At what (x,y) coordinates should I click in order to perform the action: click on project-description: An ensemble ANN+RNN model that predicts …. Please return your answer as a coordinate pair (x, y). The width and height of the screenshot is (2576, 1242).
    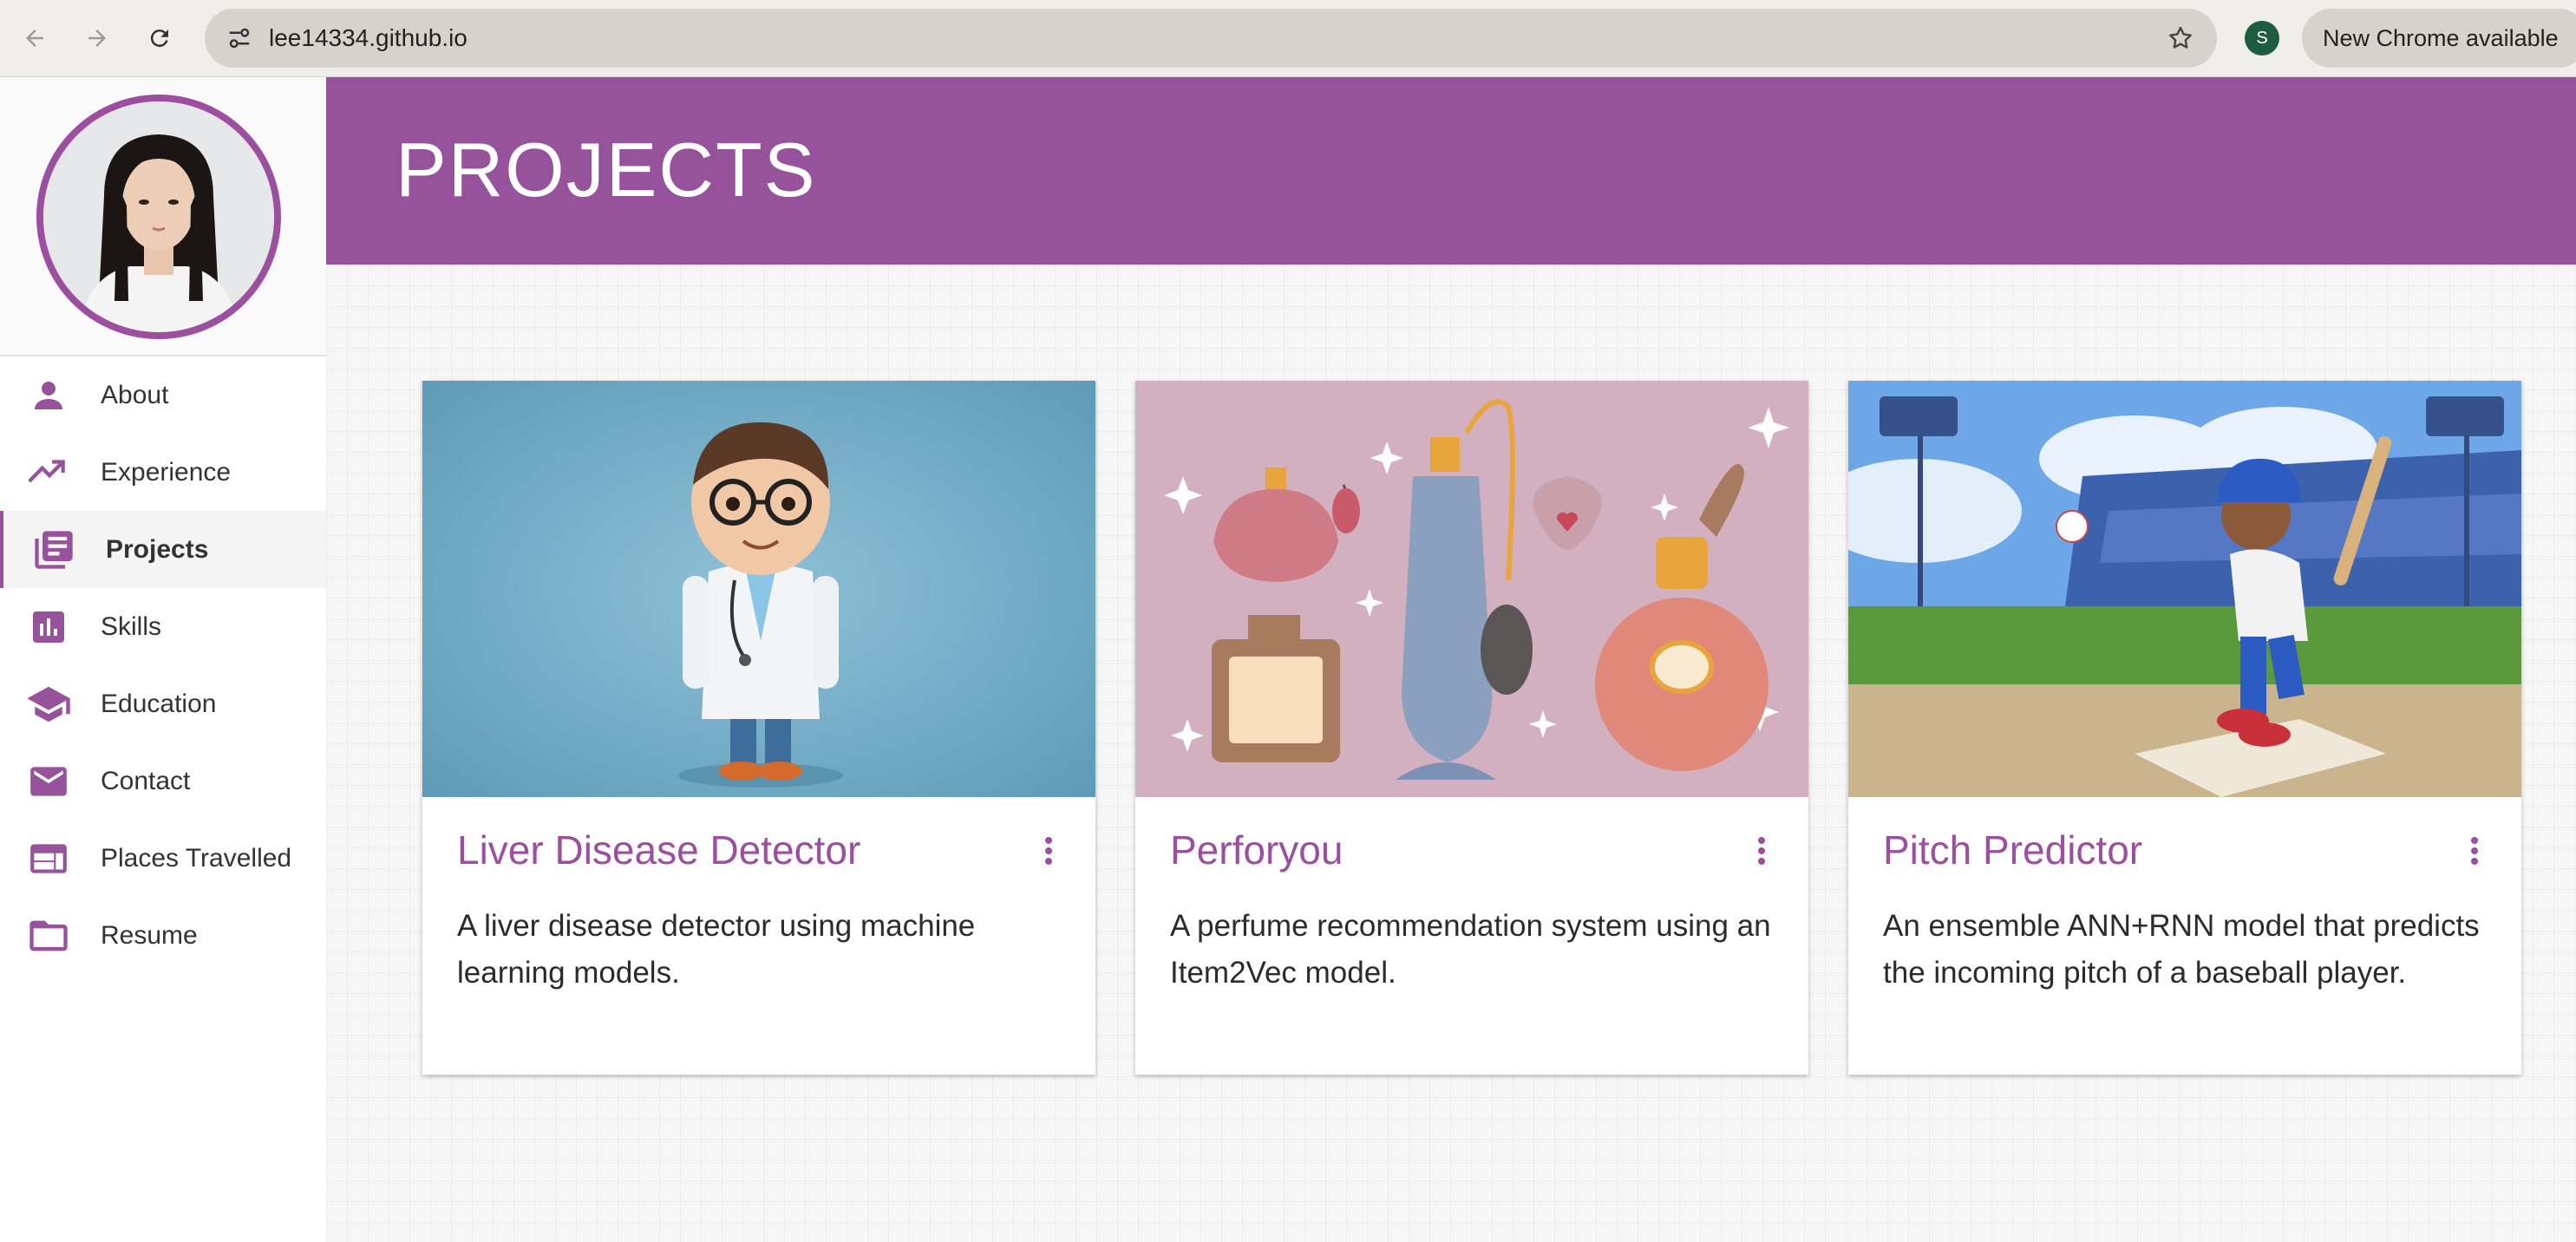
    Looking at the image, I should click on (2181, 949).